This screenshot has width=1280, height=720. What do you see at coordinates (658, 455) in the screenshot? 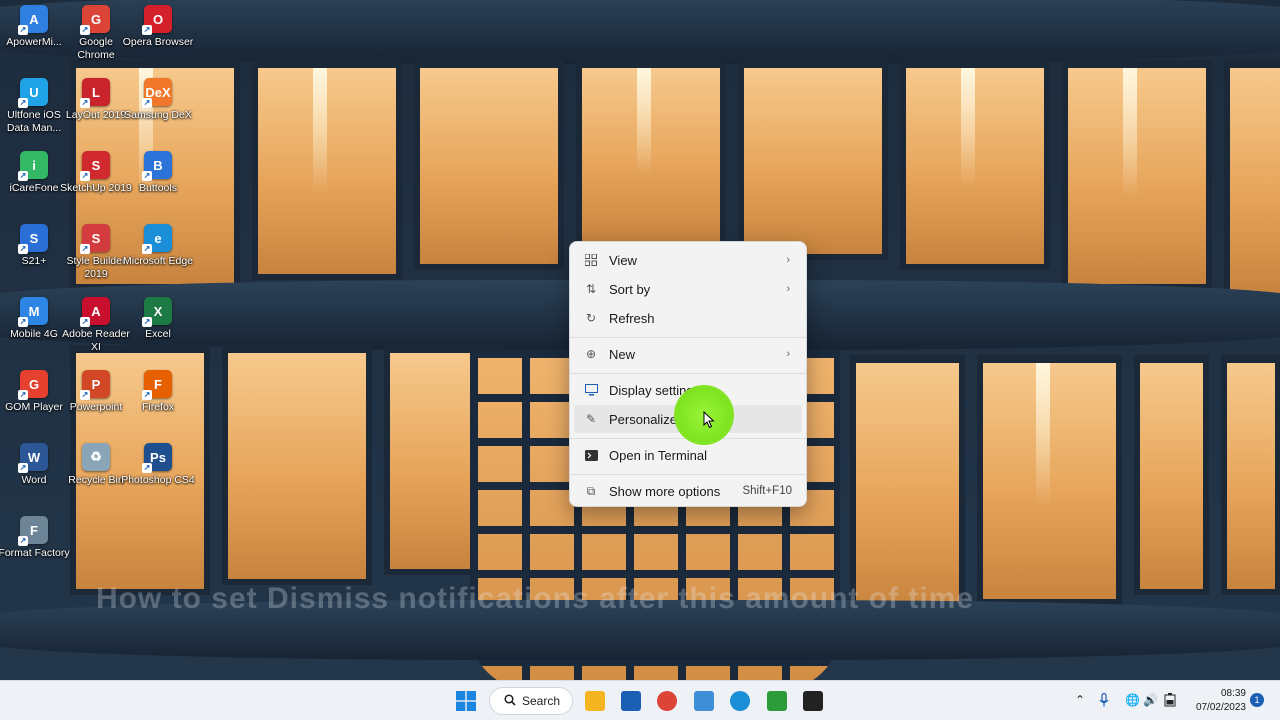
I see `menu-item-label: Open in Terminal` at bounding box center [658, 455].